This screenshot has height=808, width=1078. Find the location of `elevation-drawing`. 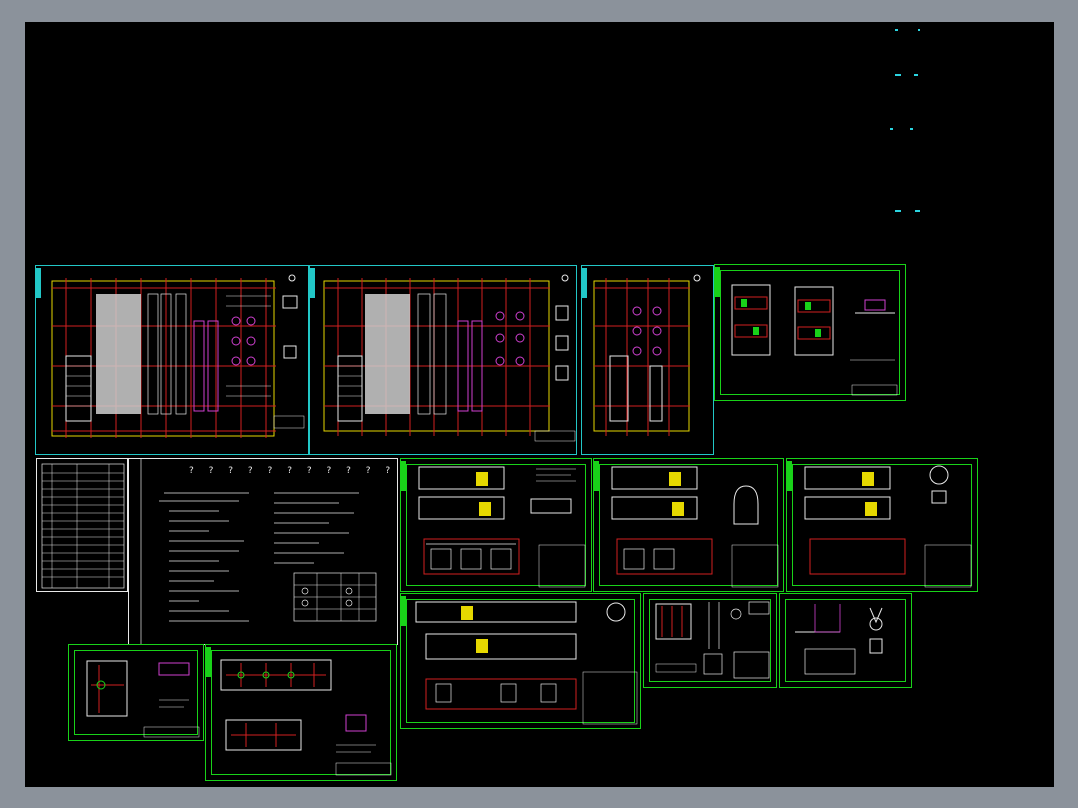

elevation-drawing is located at coordinates (814, 340).